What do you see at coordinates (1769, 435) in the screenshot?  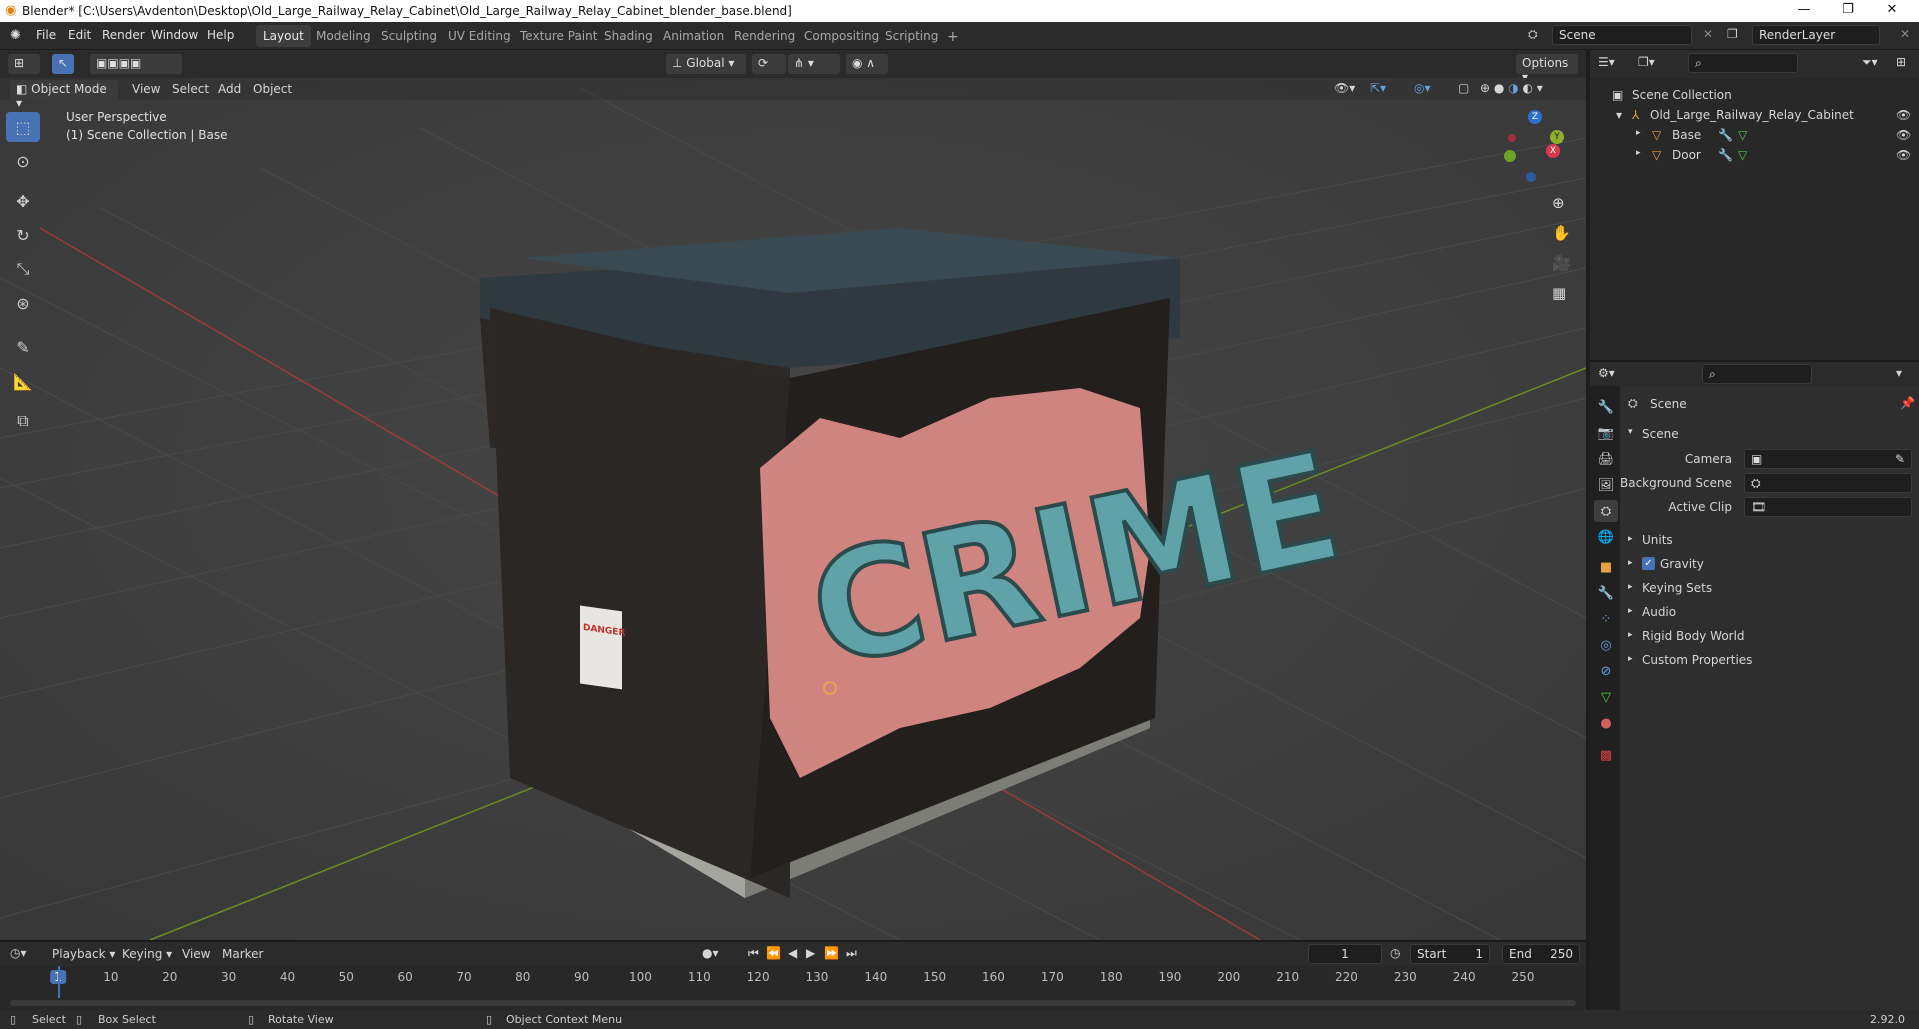 I see `scene-panel-header: ▾ Scene` at bounding box center [1769, 435].